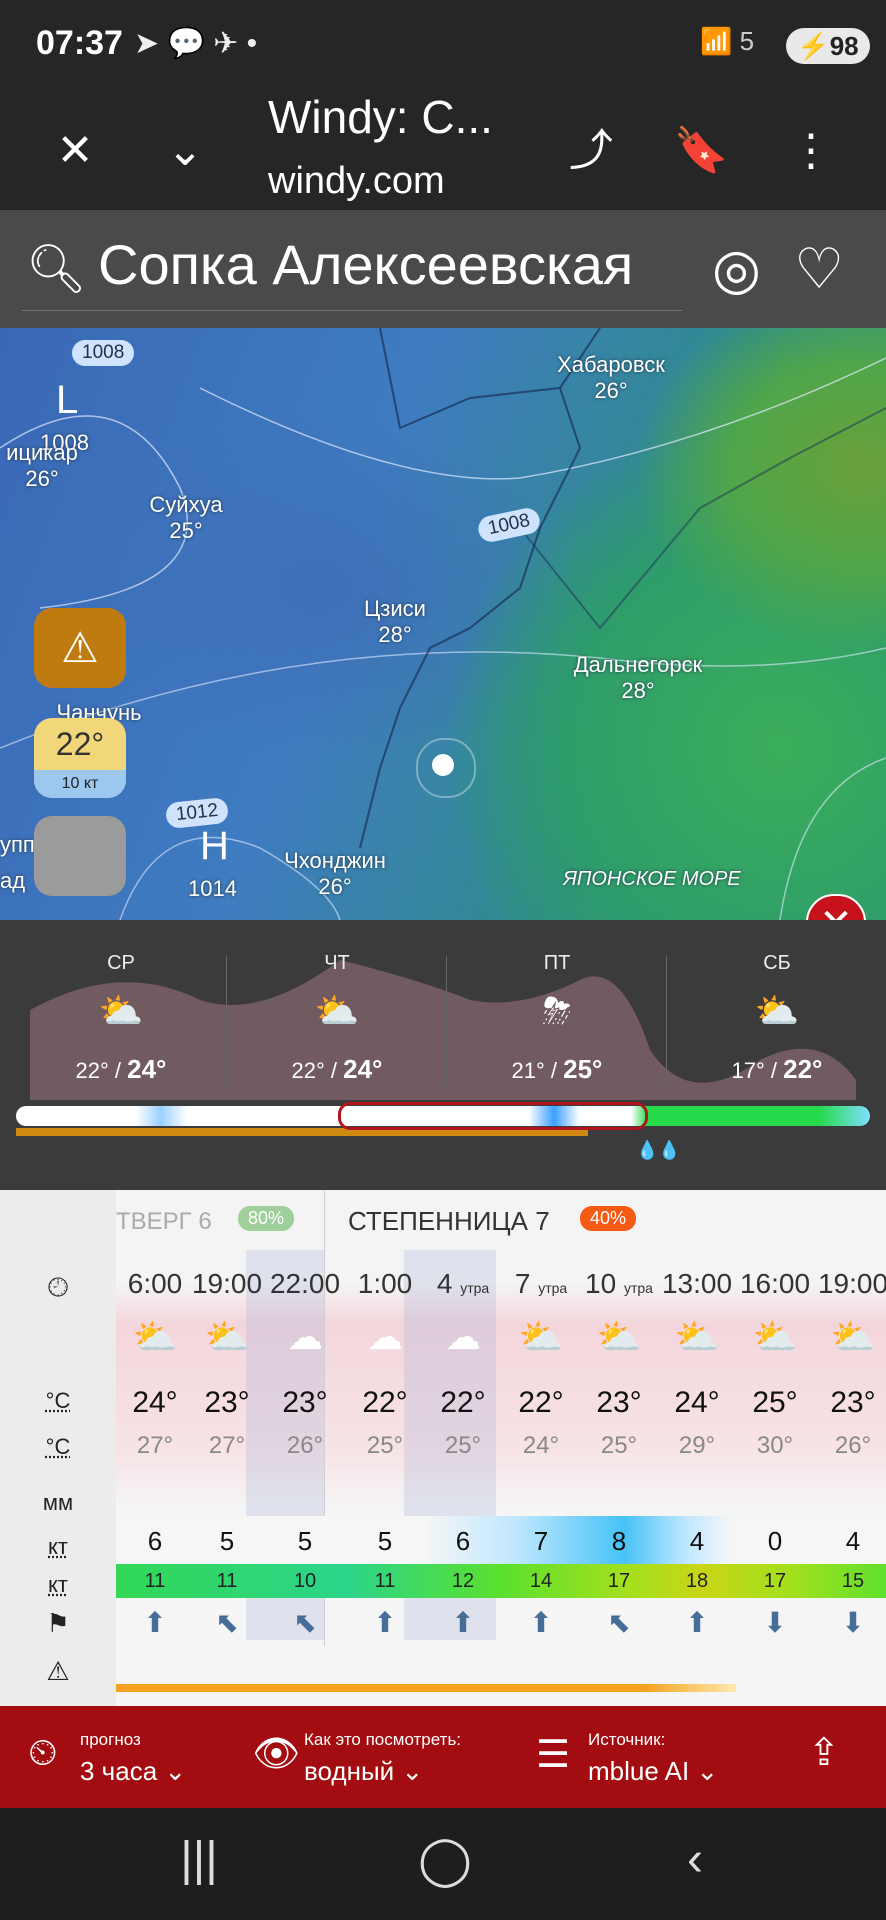 Image resolution: width=886 pixels, height=1920 pixels. I want to click on more-options-icon: ⋮, so click(811, 151).